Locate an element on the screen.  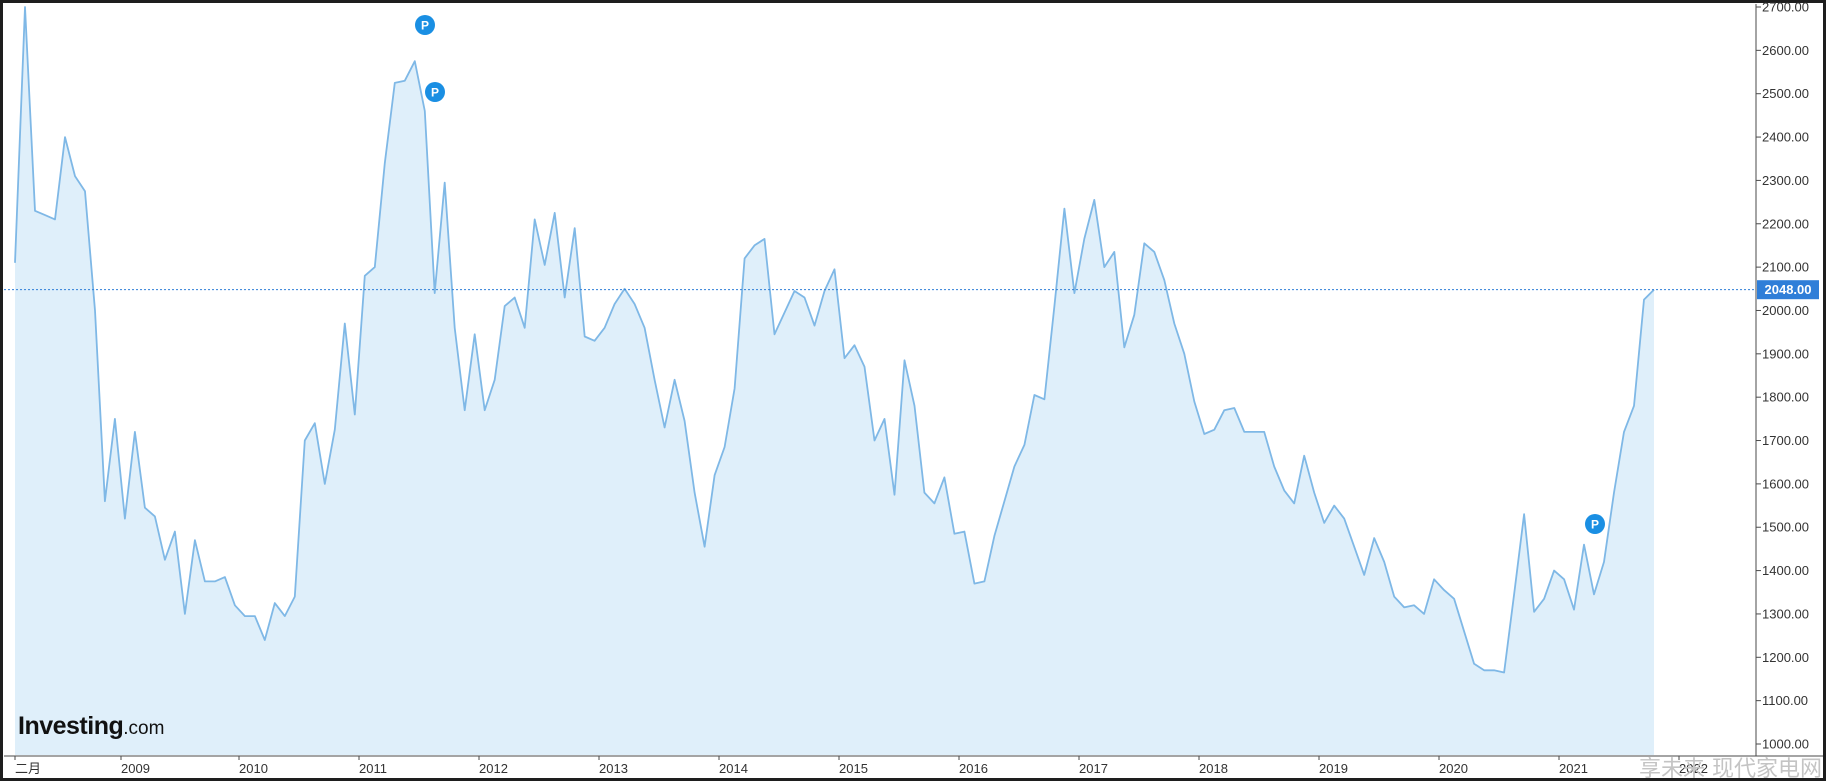
y-tick-label: 2600.00 is located at coordinates (1785, 50).